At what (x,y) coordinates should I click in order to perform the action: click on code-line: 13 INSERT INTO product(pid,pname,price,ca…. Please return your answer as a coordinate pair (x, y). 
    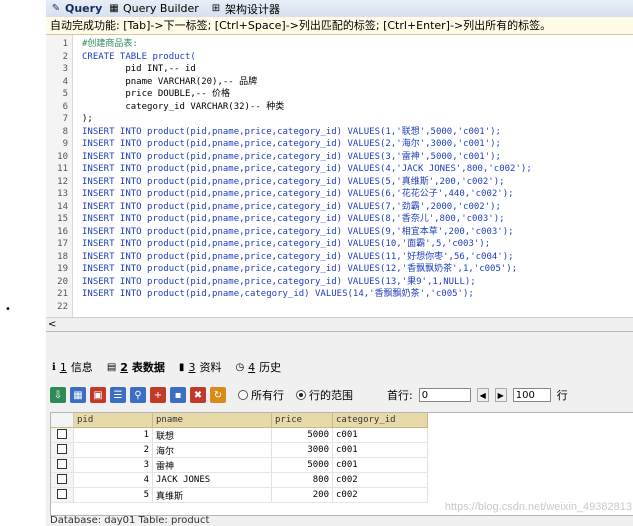
    Looking at the image, I should click on (339, 194).